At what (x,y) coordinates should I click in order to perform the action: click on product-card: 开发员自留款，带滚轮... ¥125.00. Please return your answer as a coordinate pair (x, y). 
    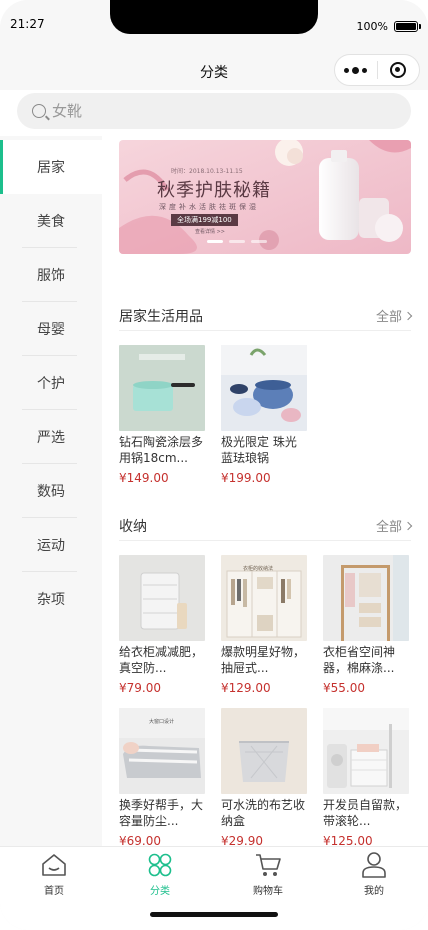
    Looking at the image, I should click on (366, 777).